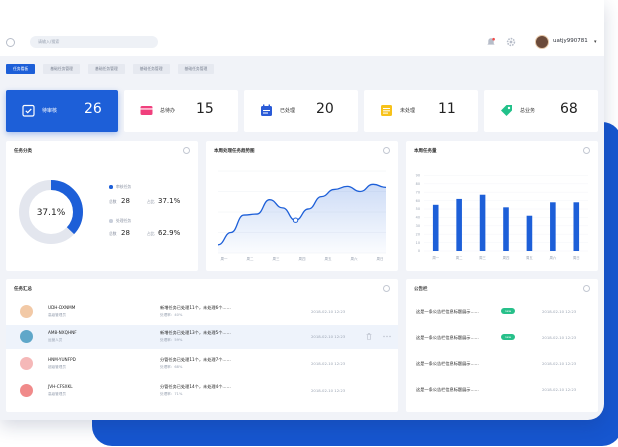 This screenshot has width=618, height=447. I want to click on card-icon, so click(146, 110).